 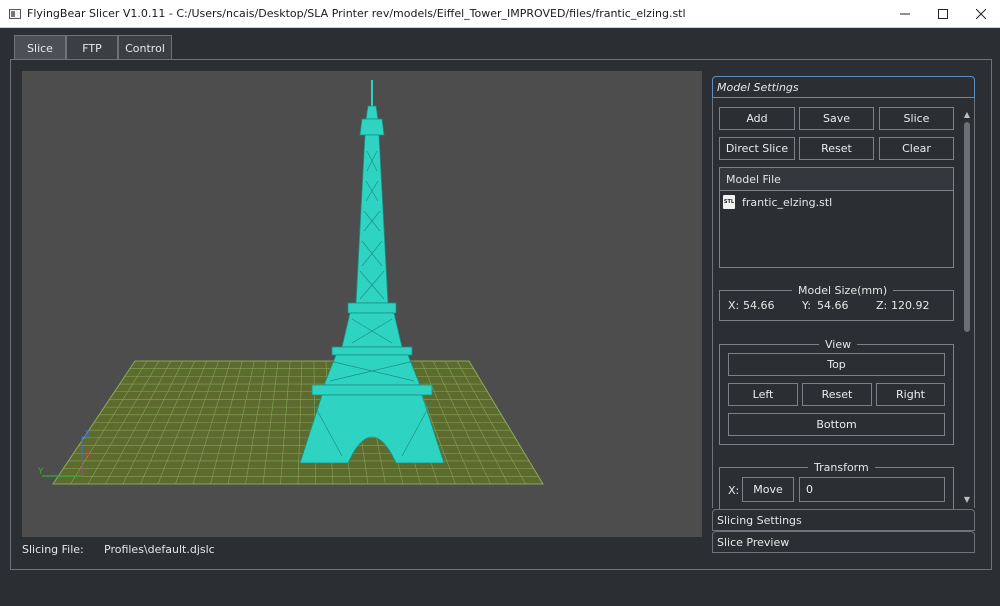 What do you see at coordinates (967, 500) in the screenshot?
I see `scroll-down-icon: ▼` at bounding box center [967, 500].